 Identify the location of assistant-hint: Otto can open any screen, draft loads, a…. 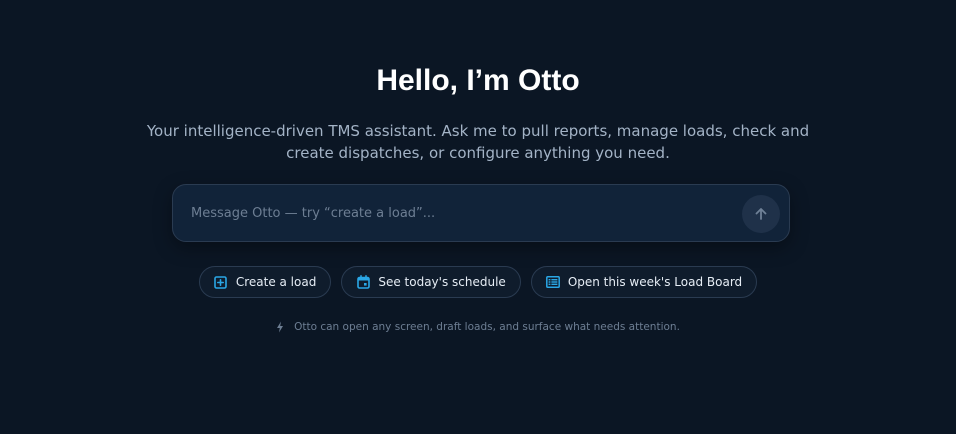
(478, 327).